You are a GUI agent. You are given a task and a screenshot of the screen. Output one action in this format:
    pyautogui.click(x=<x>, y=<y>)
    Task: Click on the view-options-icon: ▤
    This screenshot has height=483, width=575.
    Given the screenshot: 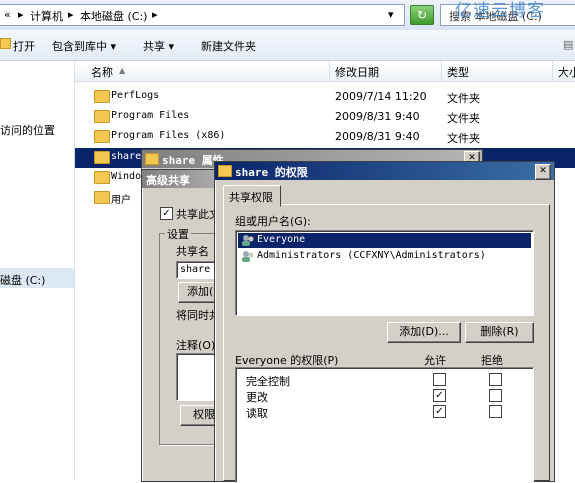 What is the action you would take?
    pyautogui.click(x=568, y=44)
    